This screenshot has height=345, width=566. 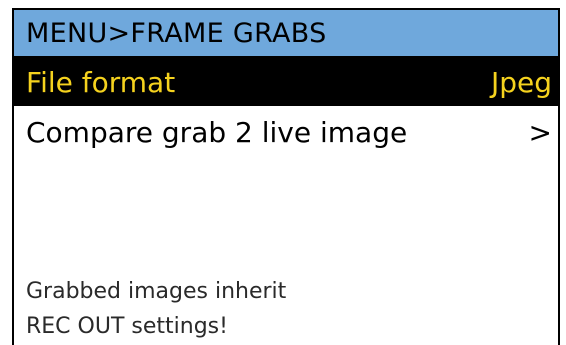 I want to click on menu-item-value: Jpeg, so click(x=521, y=82).